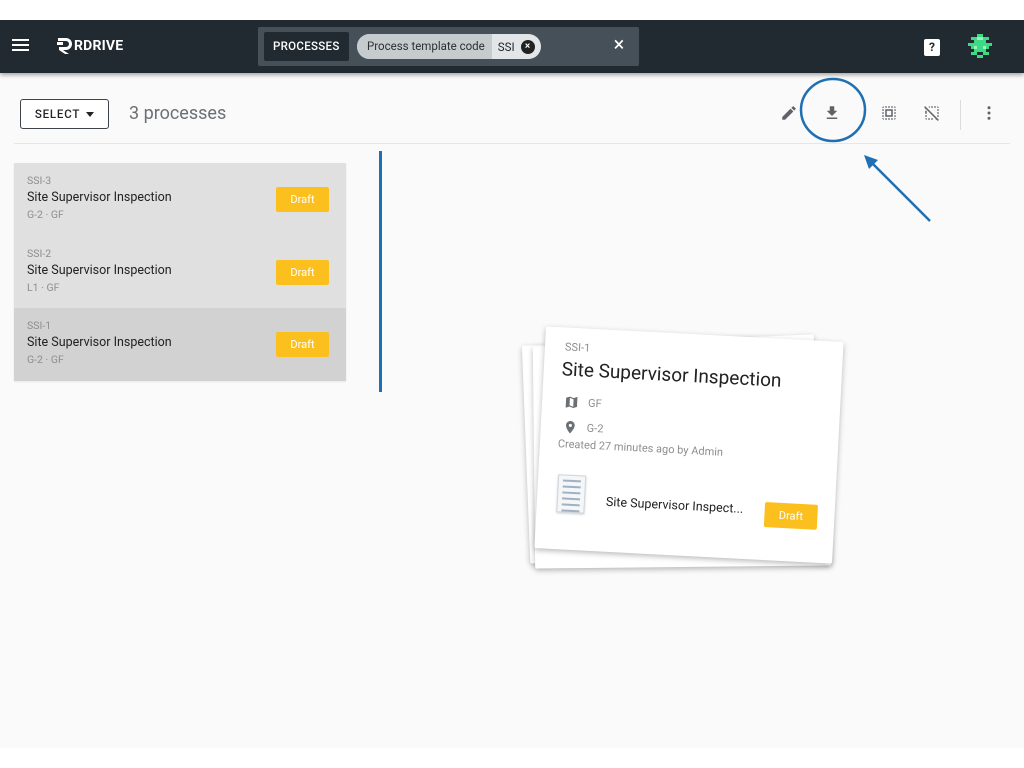 Image resolution: width=1024 pixels, height=768 pixels. What do you see at coordinates (571, 402) in the screenshot?
I see `map-icon` at bounding box center [571, 402].